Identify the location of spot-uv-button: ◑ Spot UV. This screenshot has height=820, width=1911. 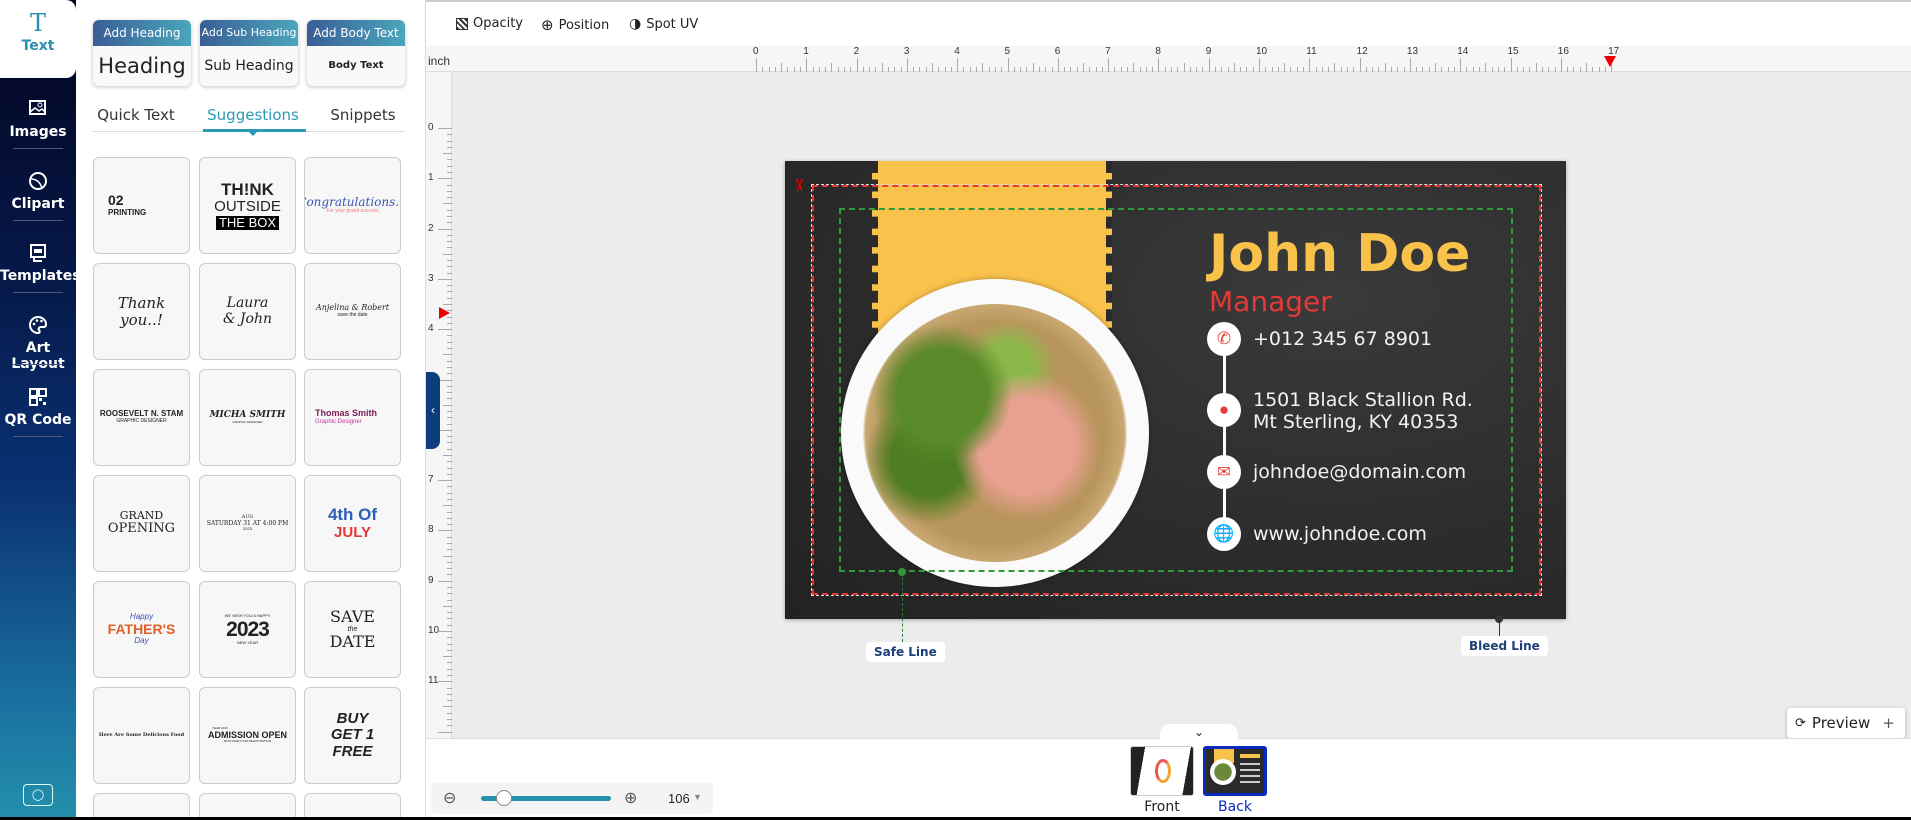
(663, 24).